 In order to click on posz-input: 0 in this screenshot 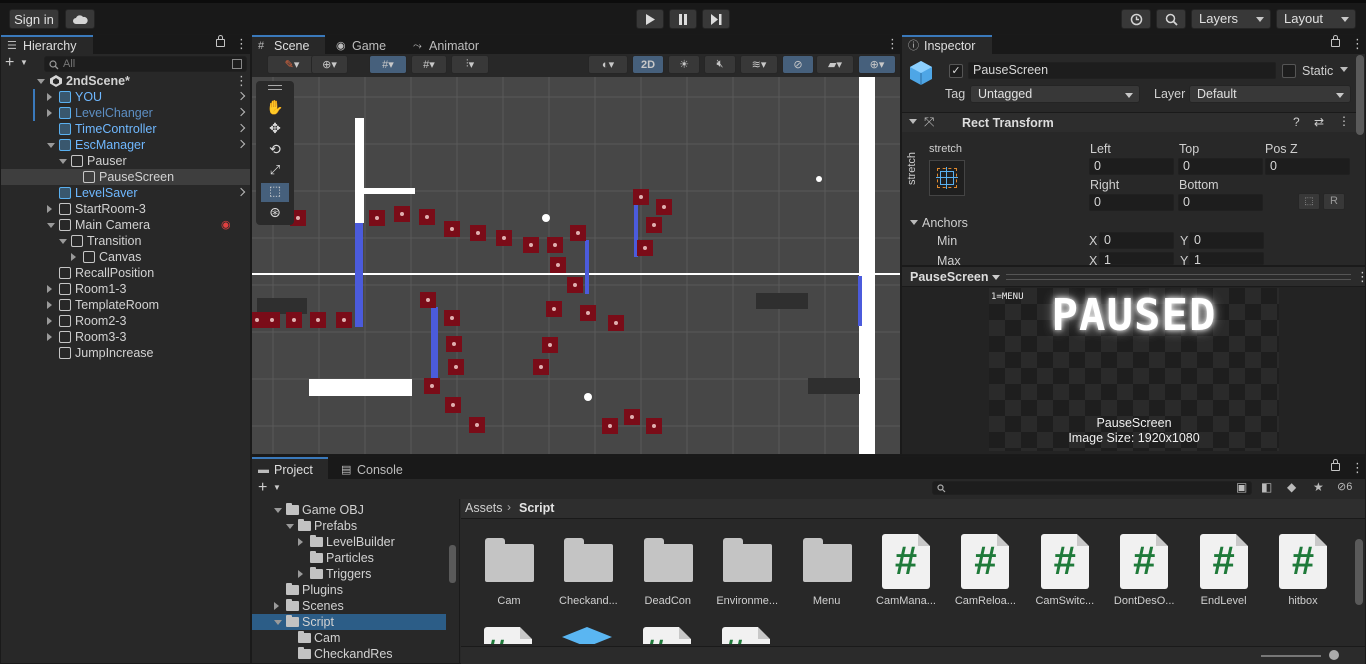, I will do `click(1307, 166)`.